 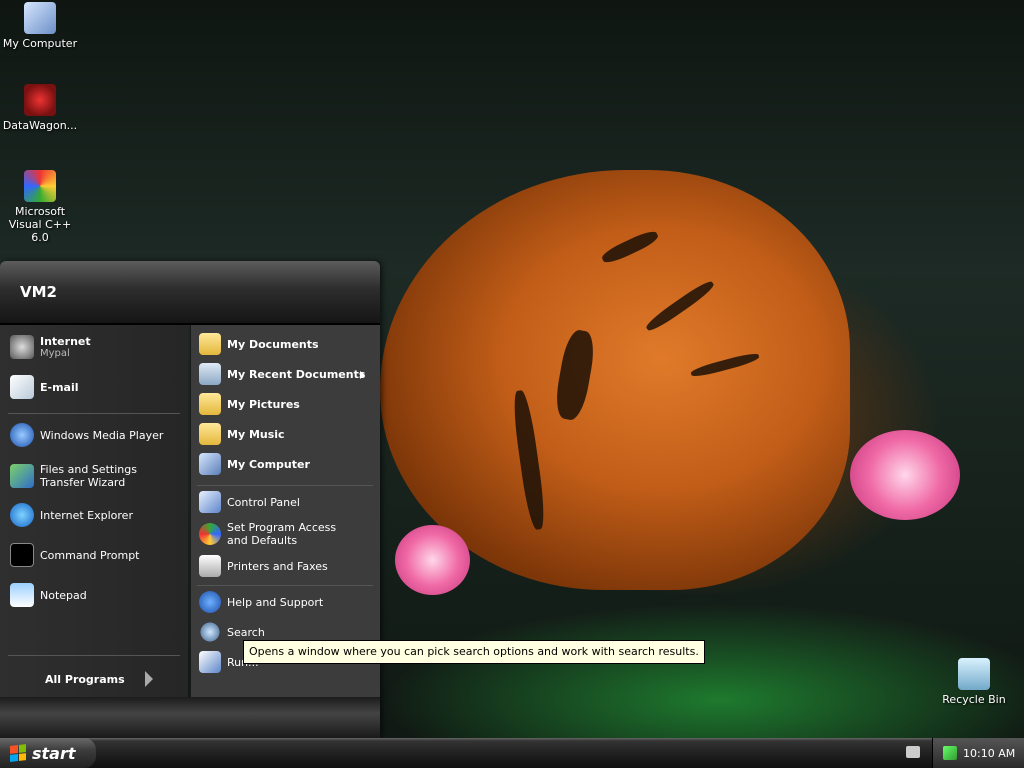 What do you see at coordinates (22, 555) in the screenshot?
I see `cmd-icon` at bounding box center [22, 555].